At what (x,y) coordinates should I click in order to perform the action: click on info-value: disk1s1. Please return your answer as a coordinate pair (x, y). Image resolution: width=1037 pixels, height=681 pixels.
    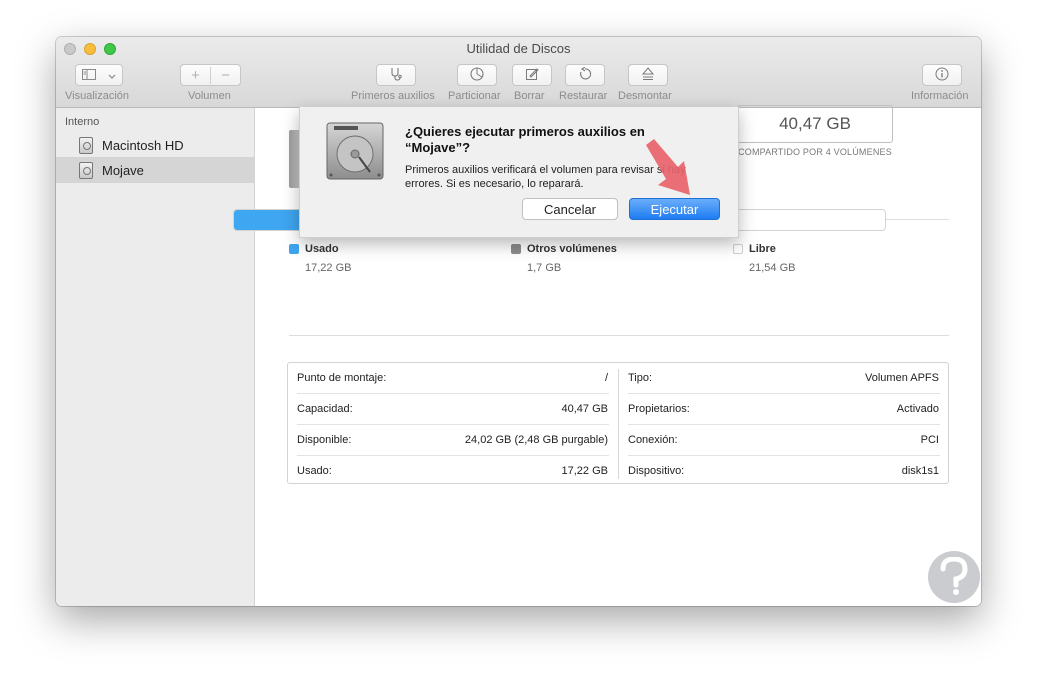
    Looking at the image, I should click on (920, 471).